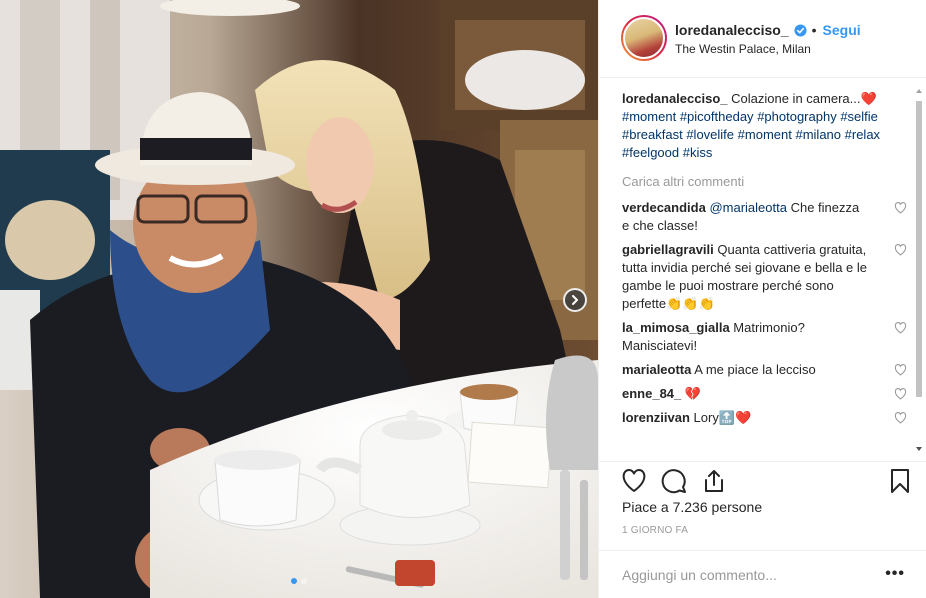 The image size is (926, 598). I want to click on comment-item: lorenziivan Lory🔝❤️, so click(764, 418).